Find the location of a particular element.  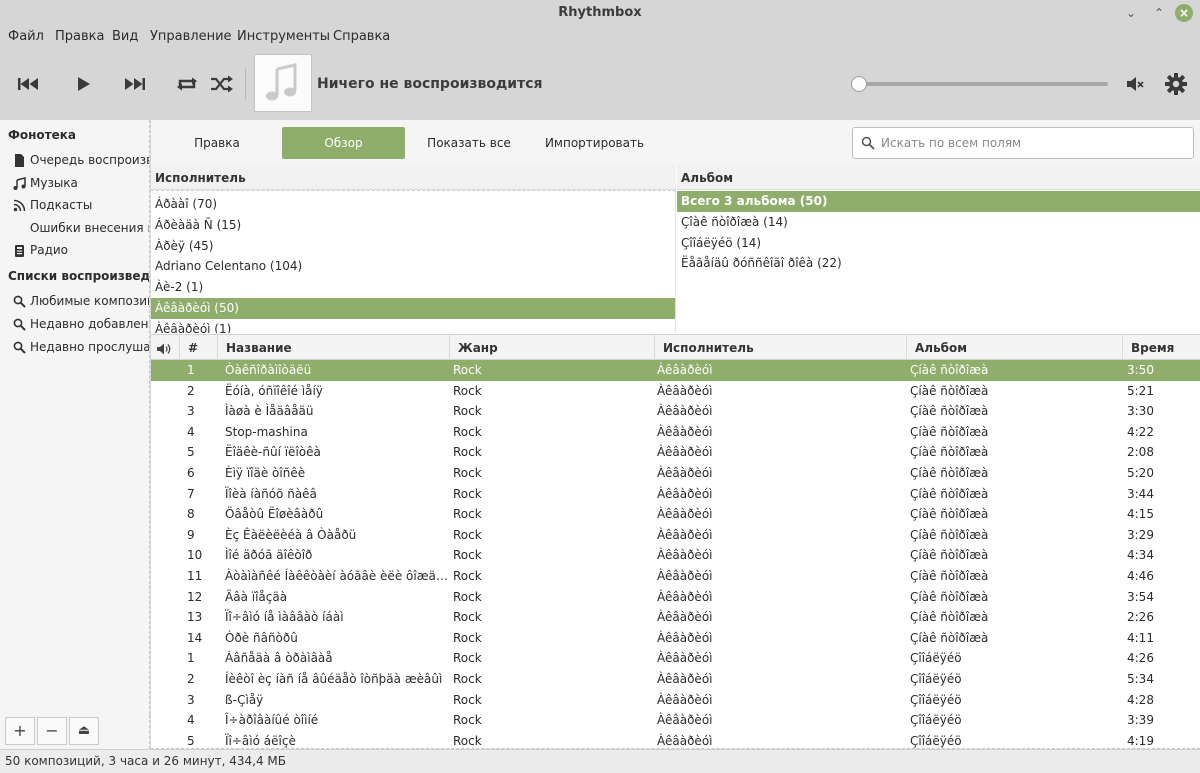

menu-tools: Инструменты is located at coordinates (283, 36).